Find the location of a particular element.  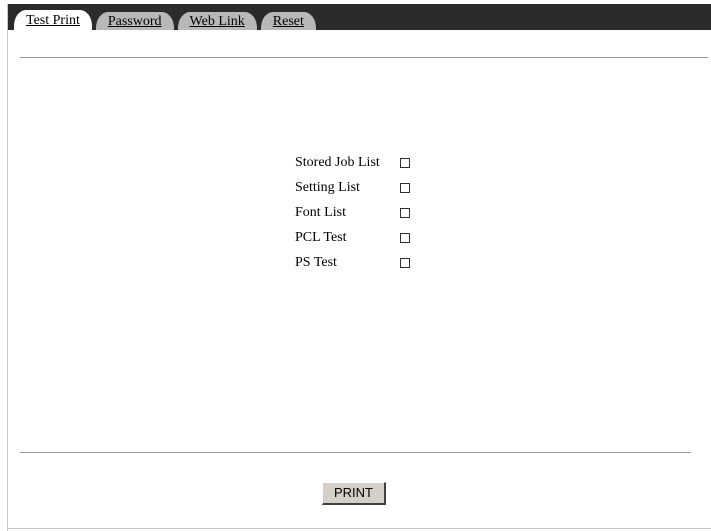

checkbox-font-list is located at coordinates (405, 212).